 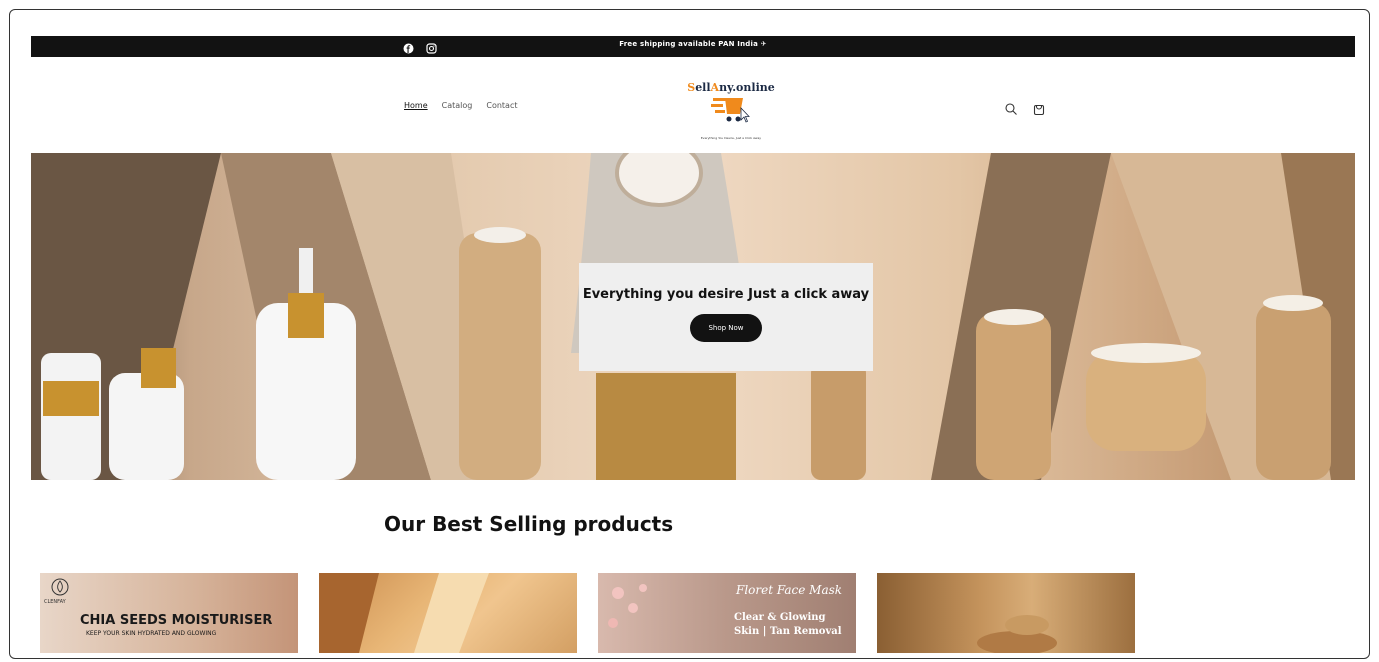 I want to click on search-icon, so click(x=1011, y=108).